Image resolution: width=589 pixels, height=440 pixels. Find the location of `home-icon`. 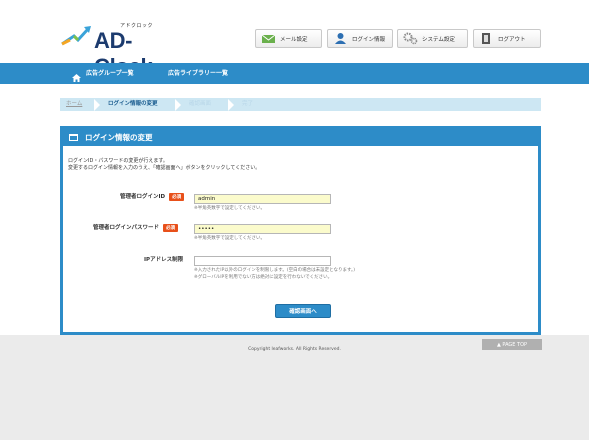

home-icon is located at coordinates (76, 76).